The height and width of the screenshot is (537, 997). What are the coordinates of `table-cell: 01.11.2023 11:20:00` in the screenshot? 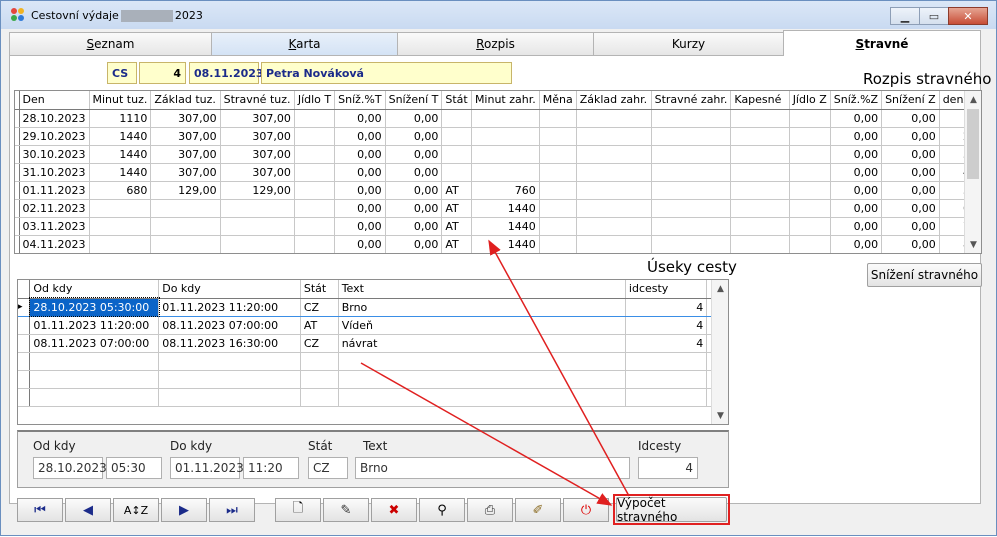 It's located at (94, 325).